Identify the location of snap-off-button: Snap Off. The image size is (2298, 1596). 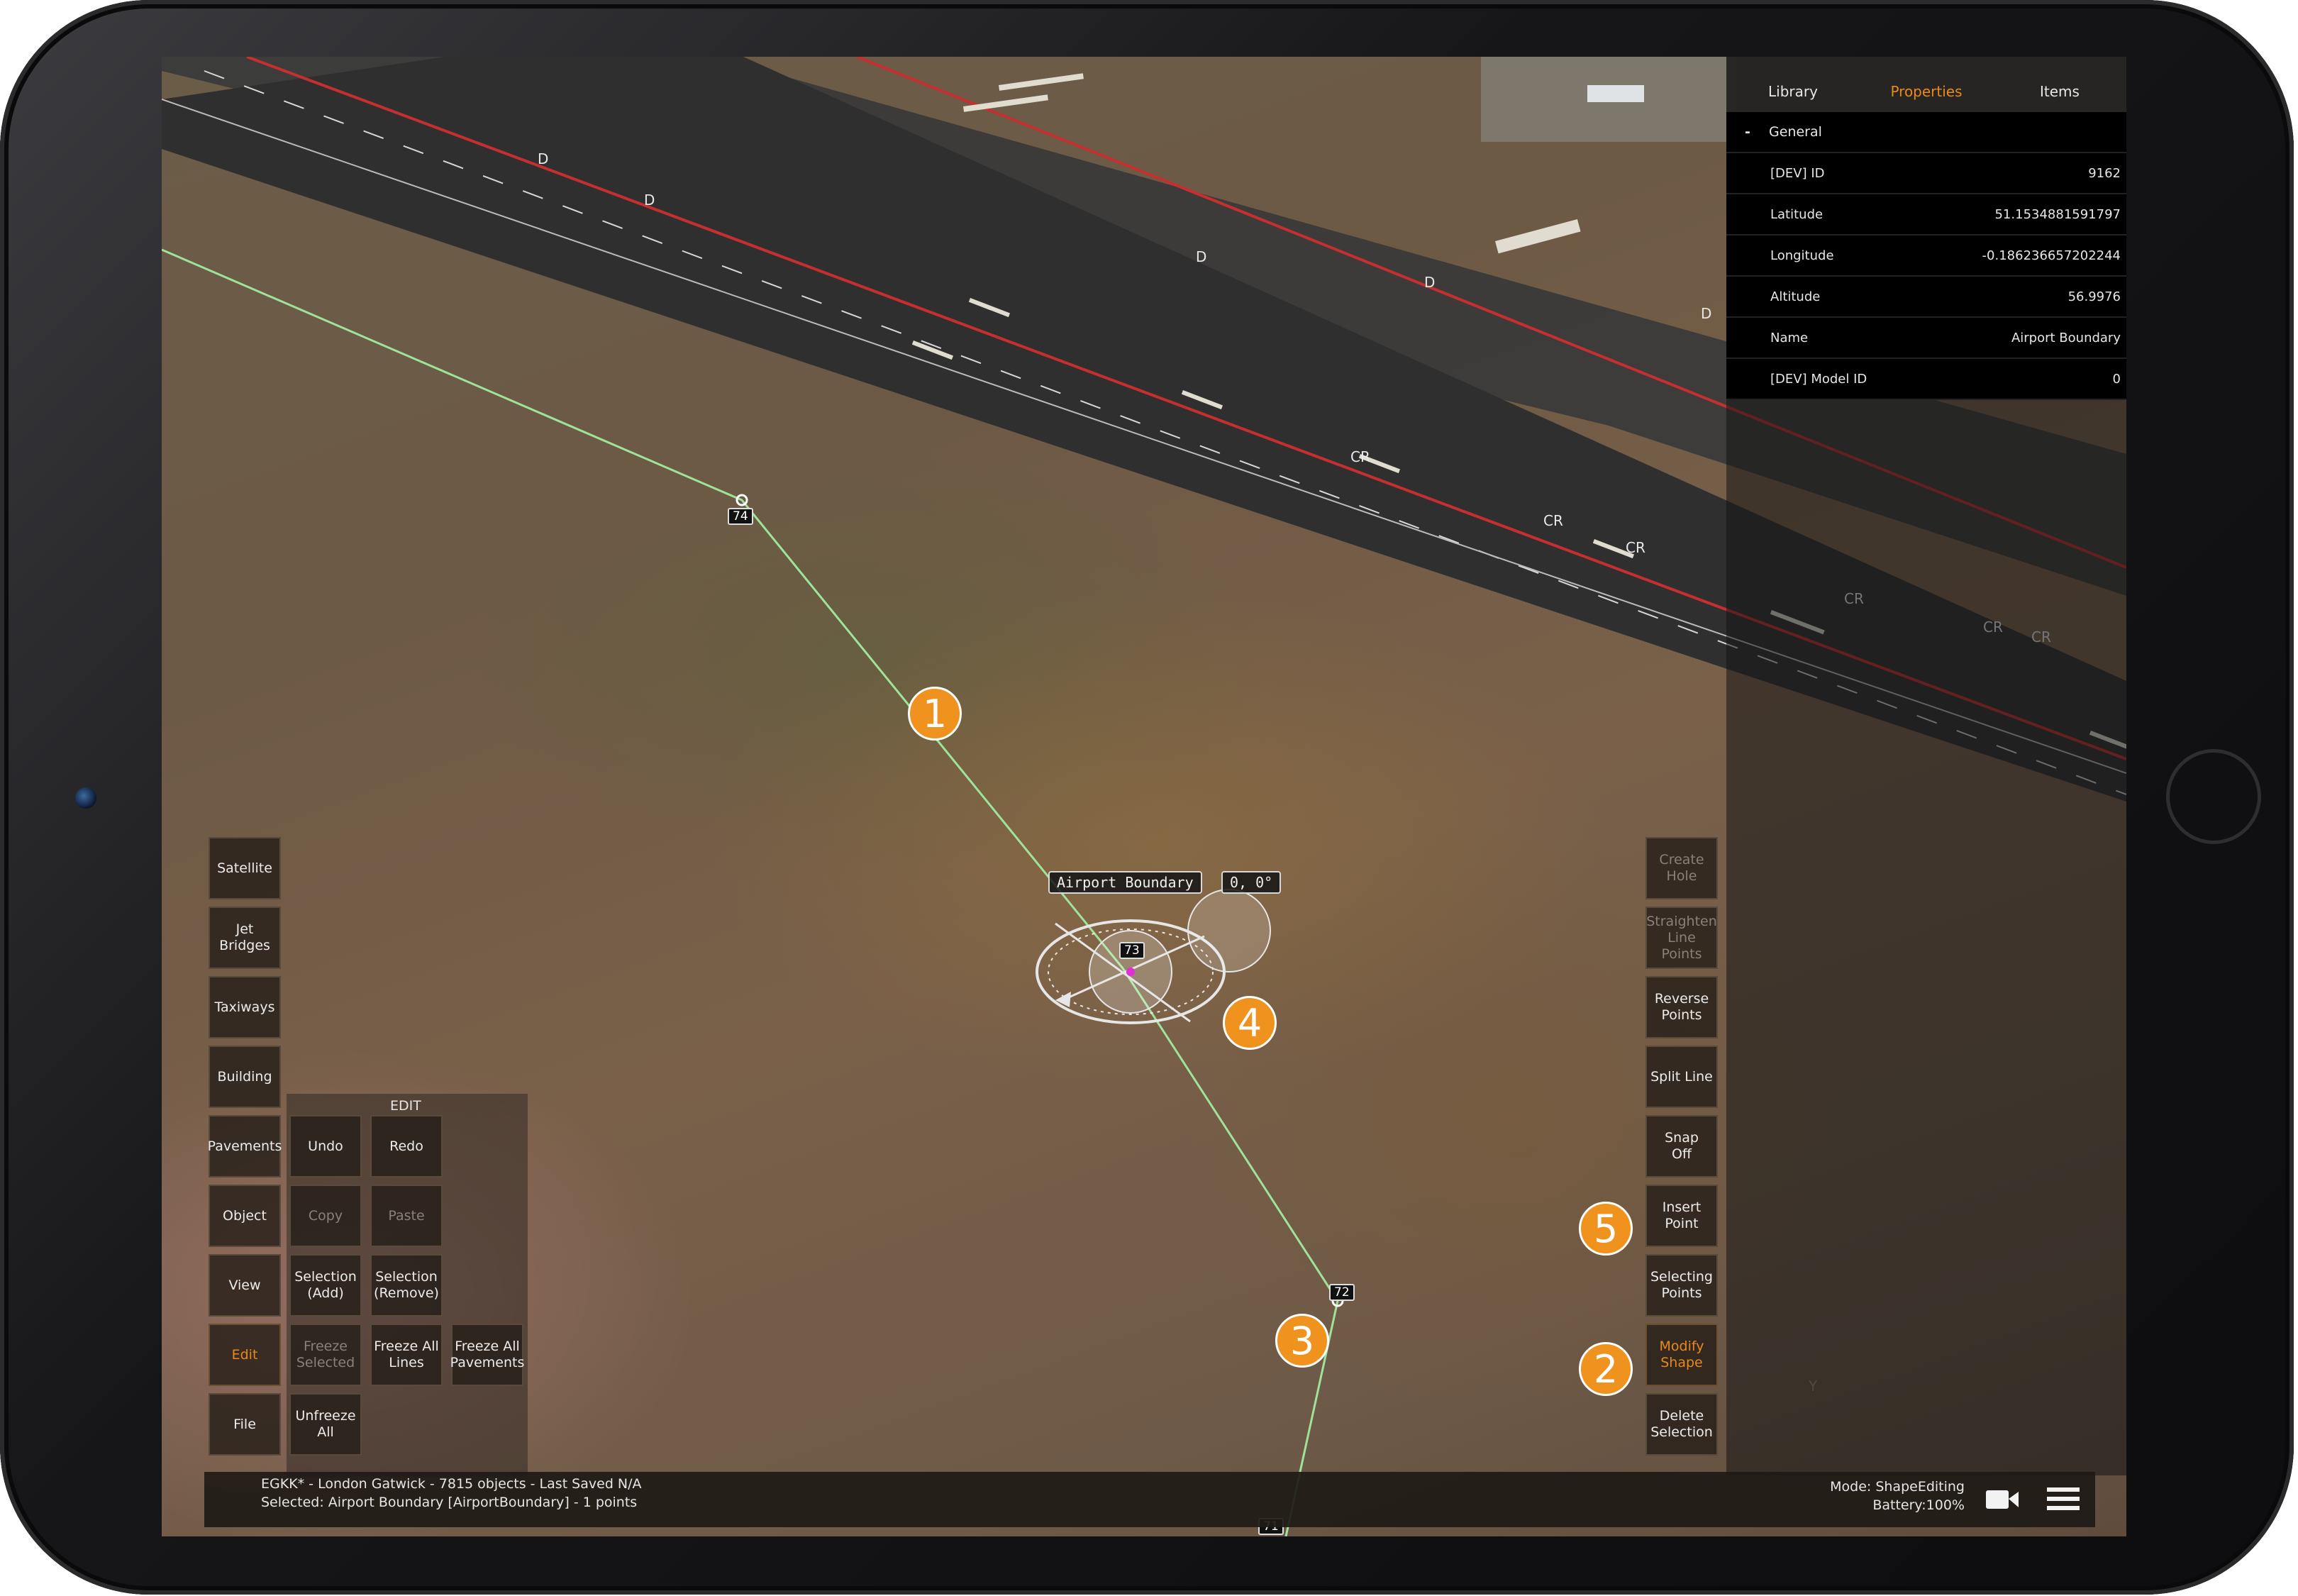
(1681, 1146).